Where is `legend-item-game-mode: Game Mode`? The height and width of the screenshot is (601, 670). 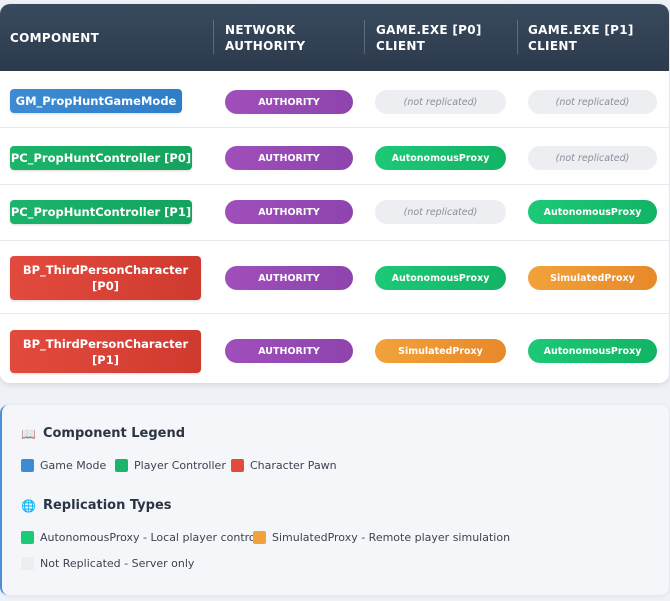
legend-item-game-mode: Game Mode is located at coordinates (63, 465).